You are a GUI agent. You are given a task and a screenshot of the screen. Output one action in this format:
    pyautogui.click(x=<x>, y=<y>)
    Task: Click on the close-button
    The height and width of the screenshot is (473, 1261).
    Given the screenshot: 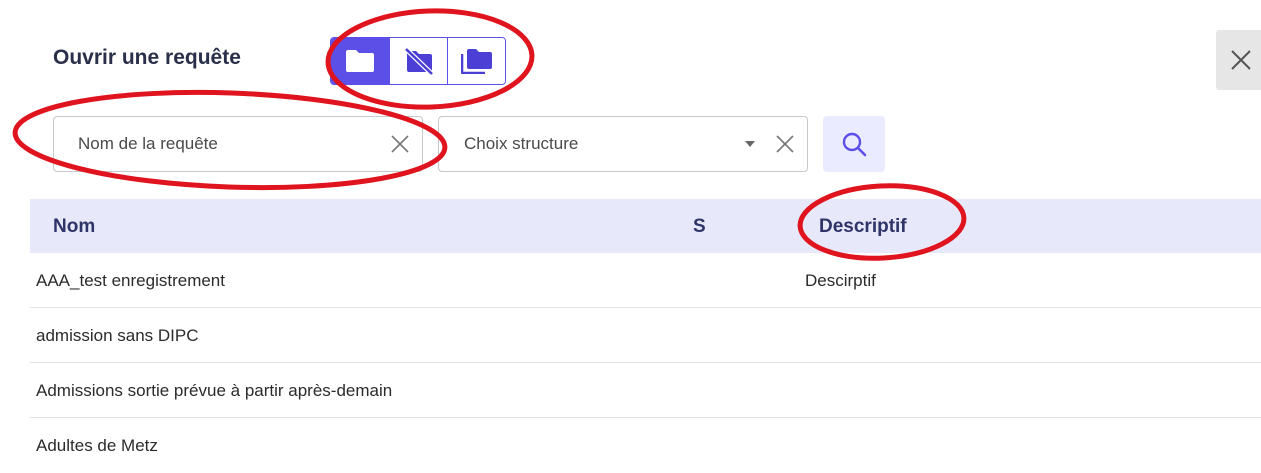 What is the action you would take?
    pyautogui.click(x=1238, y=60)
    